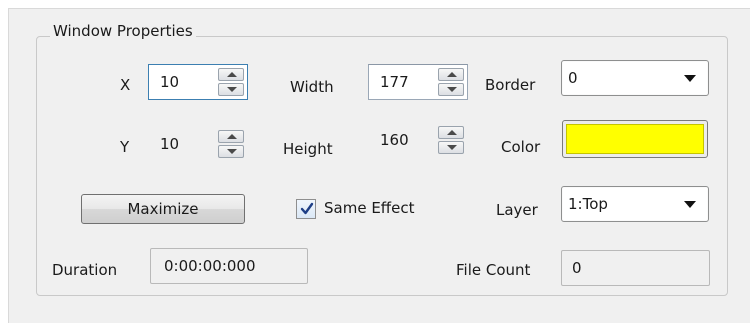 The width and height of the screenshot is (750, 323). I want to click on height-value: 160, so click(394, 140).